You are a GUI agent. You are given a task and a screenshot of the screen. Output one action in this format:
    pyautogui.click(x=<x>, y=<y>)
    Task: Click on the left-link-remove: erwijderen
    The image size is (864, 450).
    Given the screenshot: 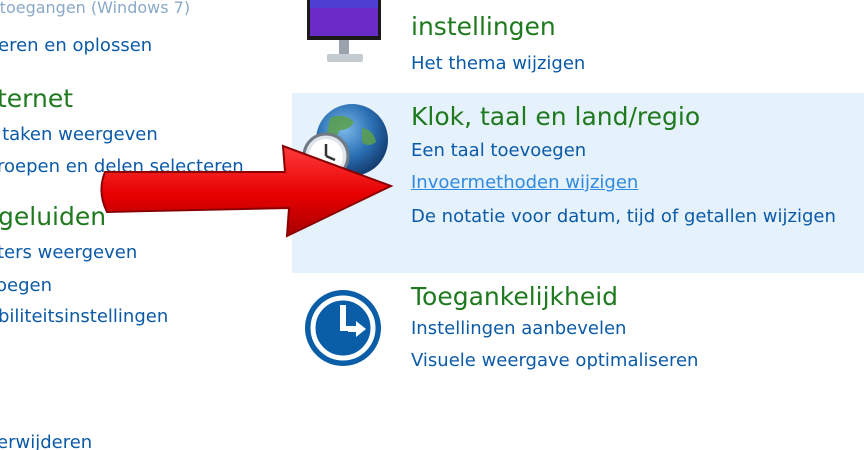 What is the action you would take?
    pyautogui.click(x=46, y=441)
    